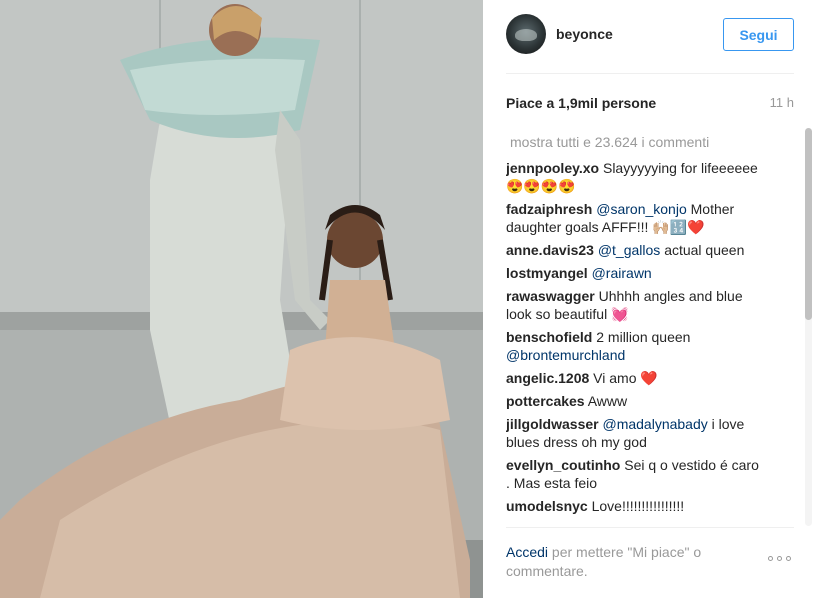 The image size is (823, 598). I want to click on comment-text: Vi amo, so click(615, 378).